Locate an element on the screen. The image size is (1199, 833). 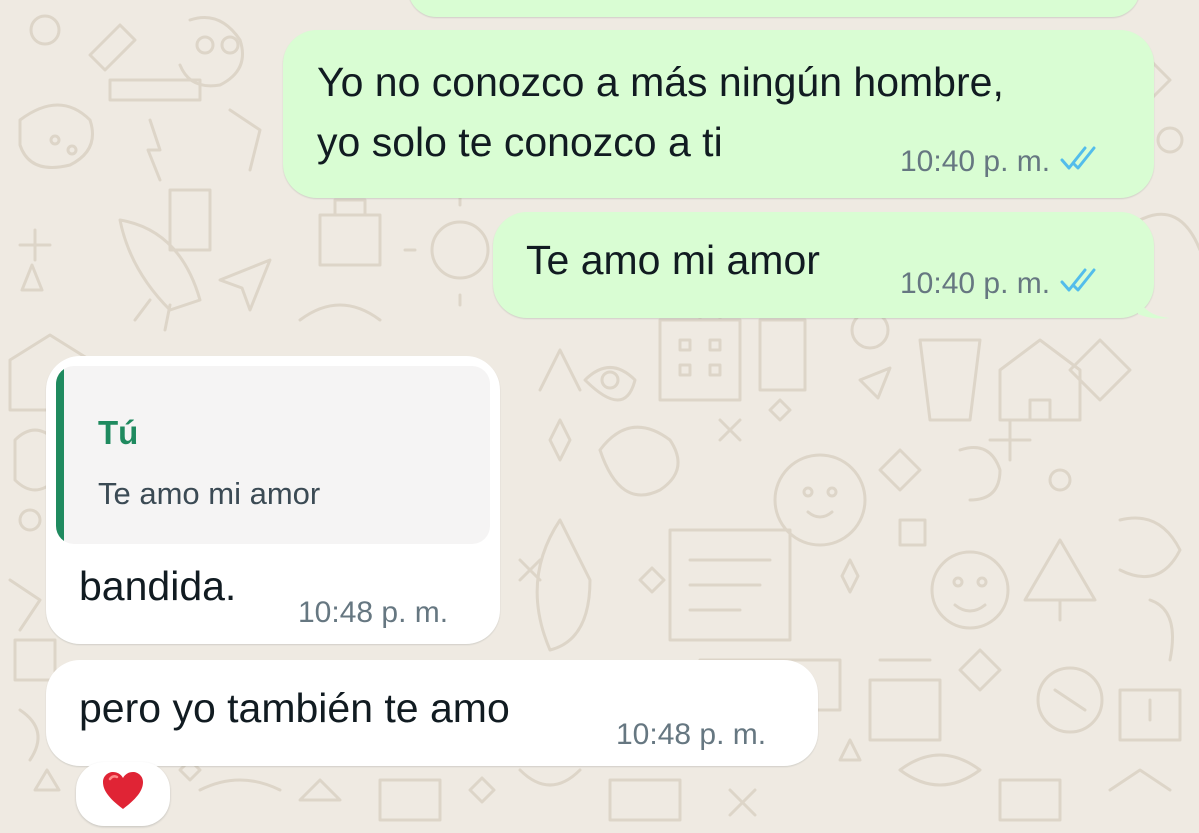
message-text-line: bandida. is located at coordinates (158, 586).